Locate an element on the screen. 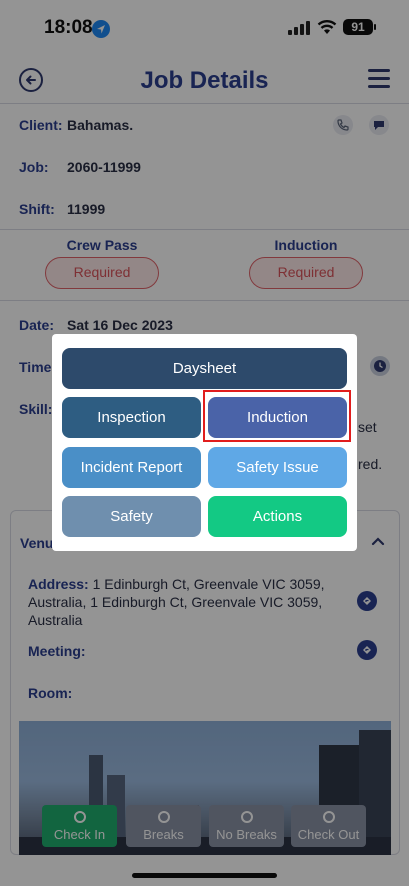 The width and height of the screenshot is (409, 886). safety-button: Safety is located at coordinates (131, 516).